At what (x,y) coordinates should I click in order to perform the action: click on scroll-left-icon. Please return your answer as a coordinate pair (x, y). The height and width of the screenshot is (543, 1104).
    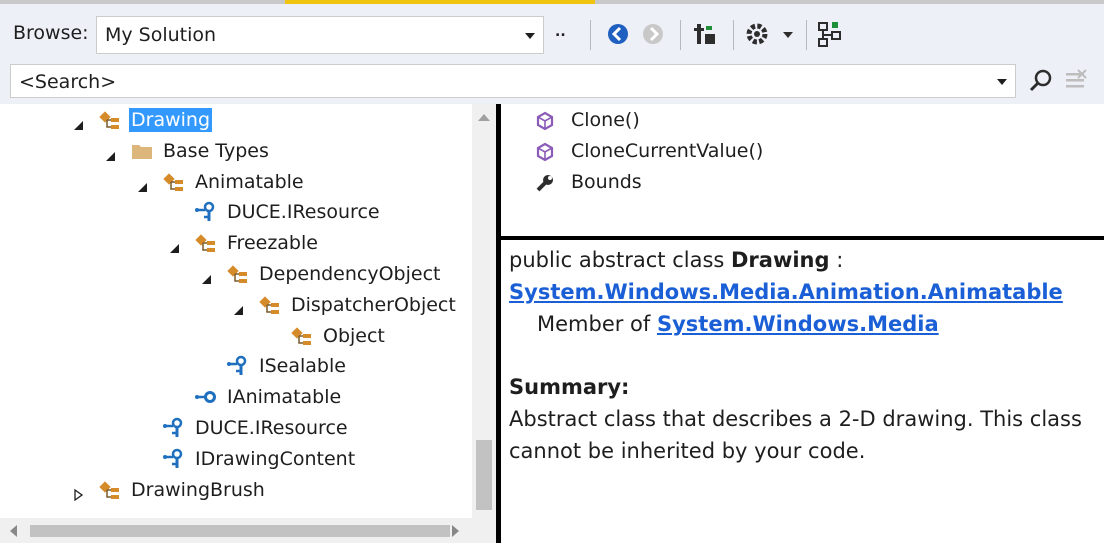
    Looking at the image, I should click on (13, 531).